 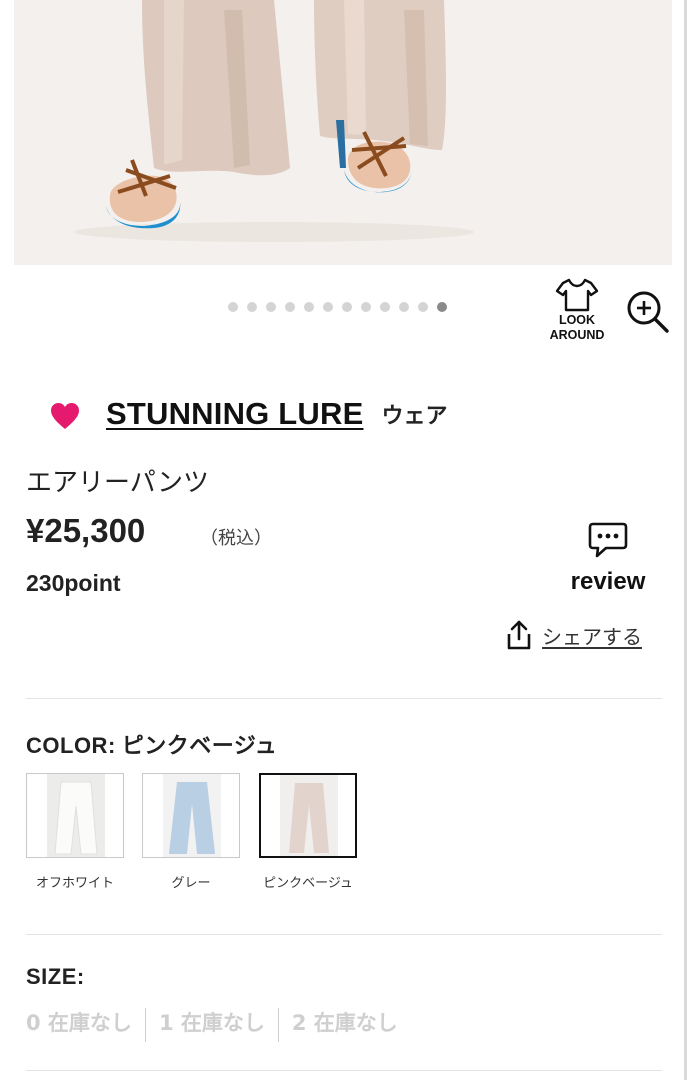 I want to click on tax-note: （税込）, so click(x=236, y=538).